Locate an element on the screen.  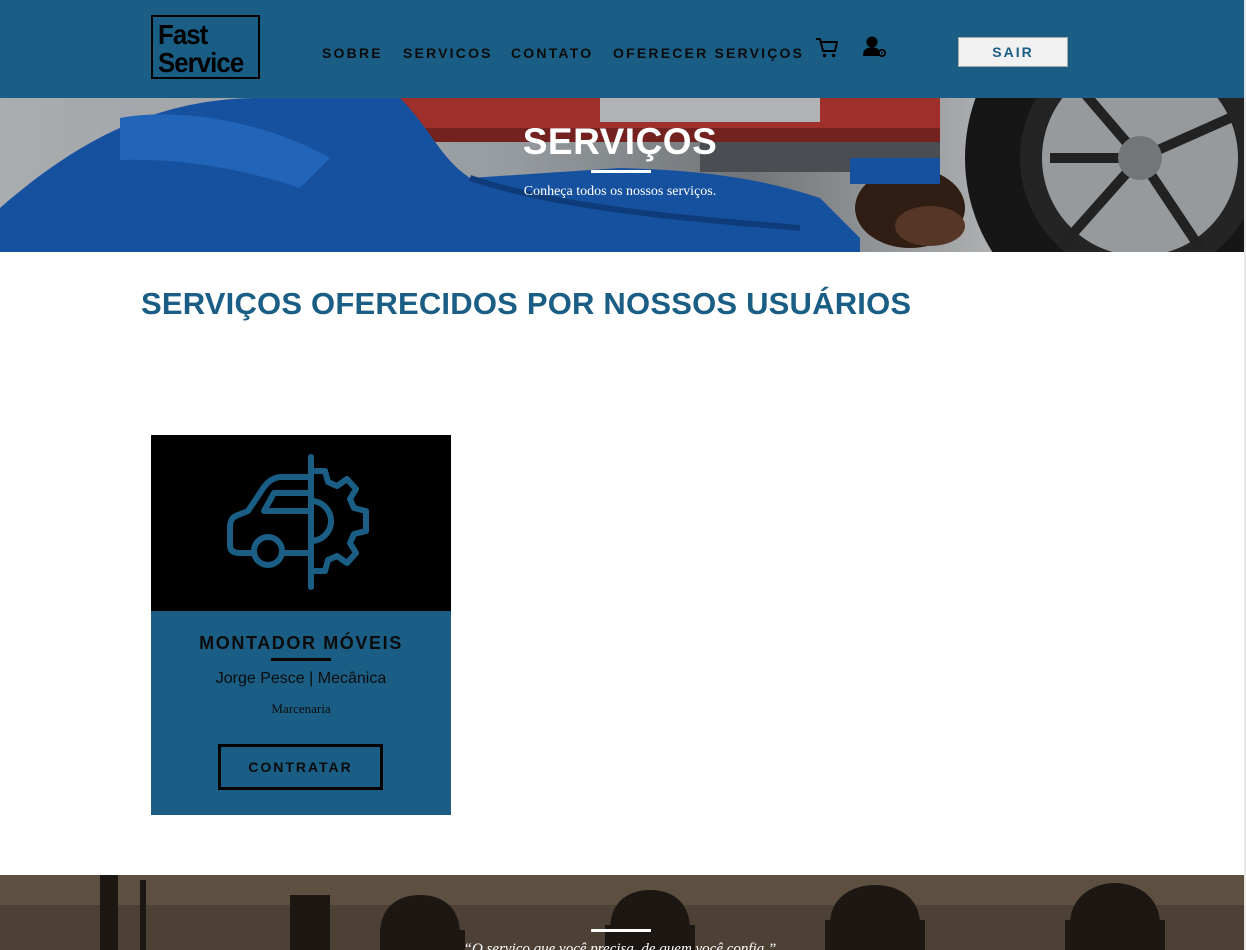
logo: Fast Service is located at coordinates (205, 47).